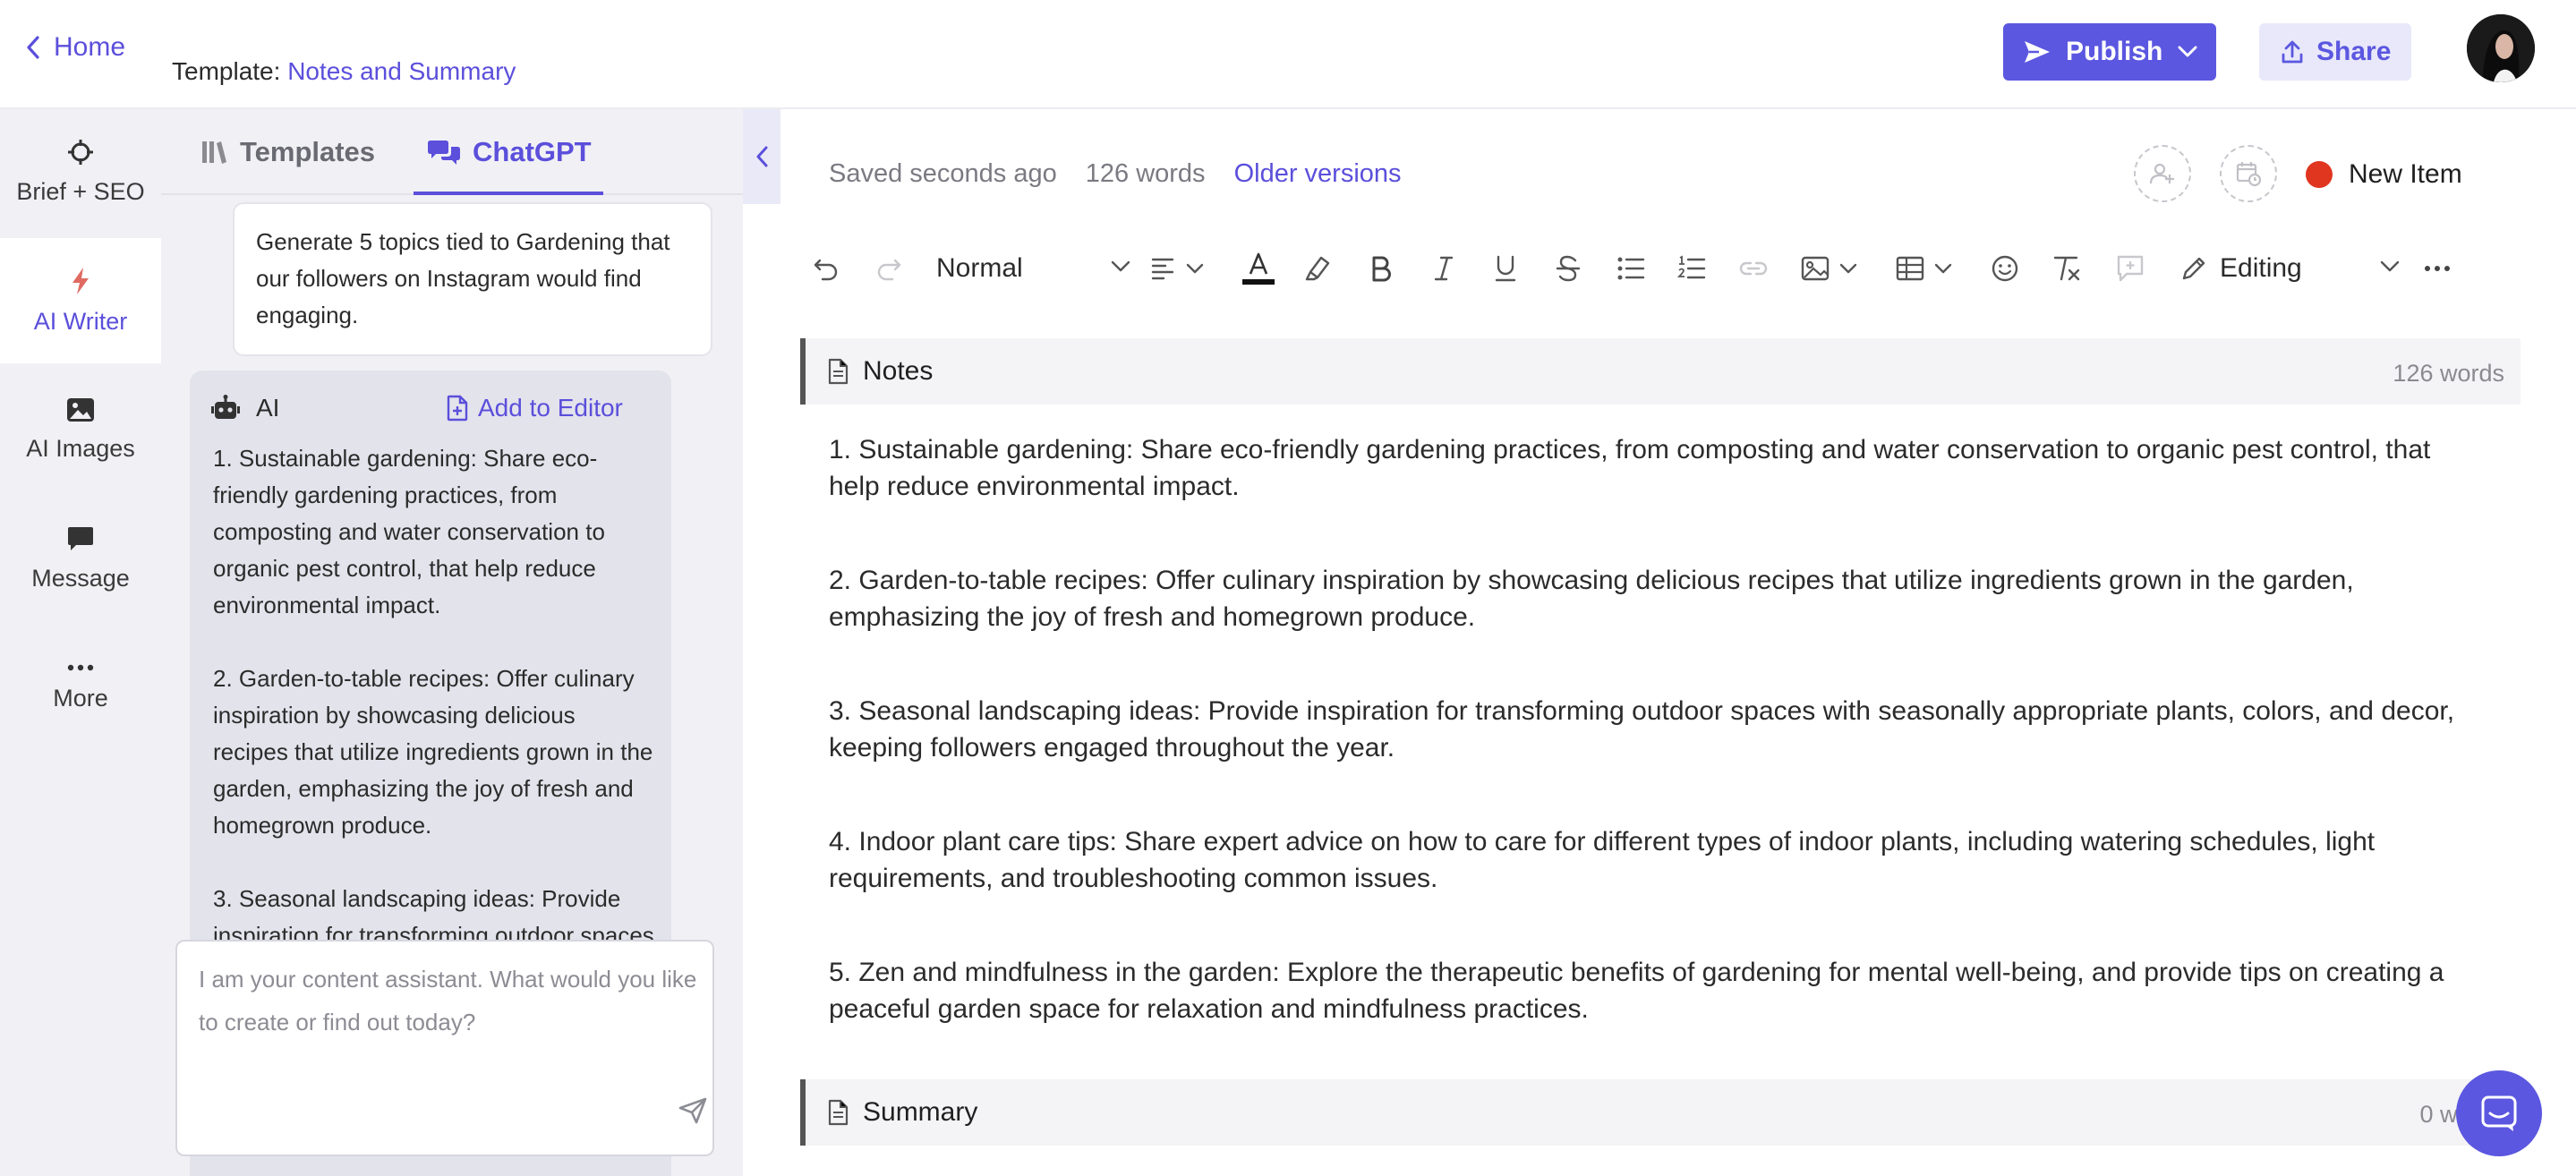  Describe the element at coordinates (2290, 268) in the screenshot. I see `editing-mode-select: Editing` at that location.